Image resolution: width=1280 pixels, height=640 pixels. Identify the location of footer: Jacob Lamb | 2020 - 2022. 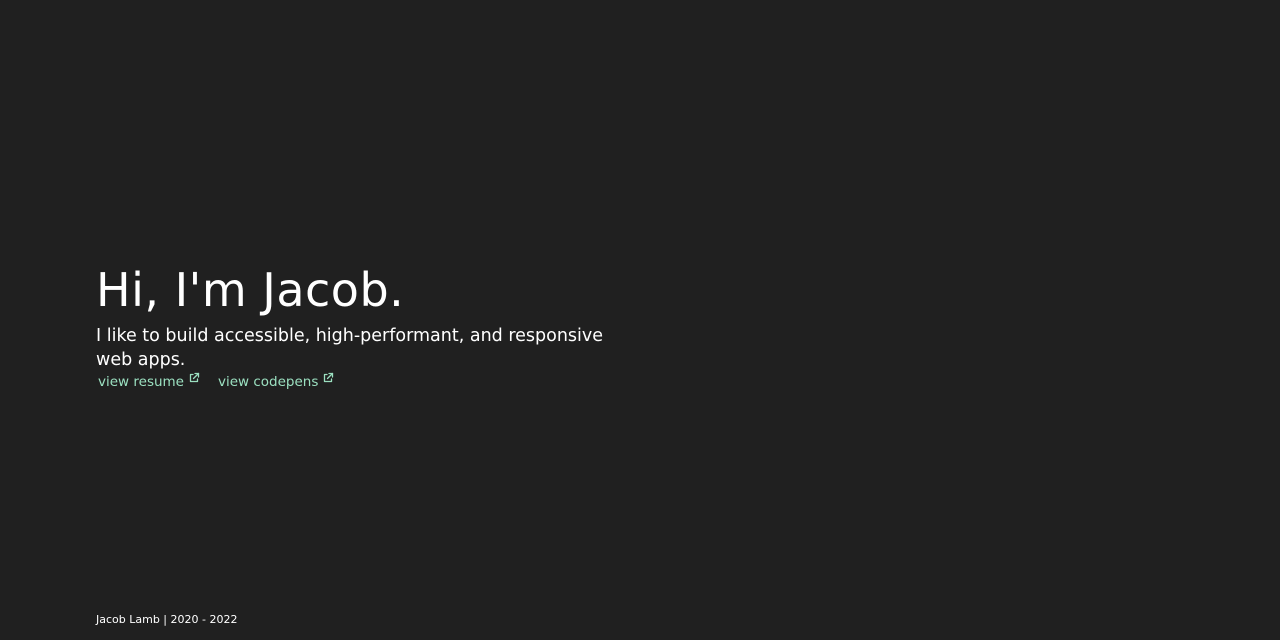
(166, 620).